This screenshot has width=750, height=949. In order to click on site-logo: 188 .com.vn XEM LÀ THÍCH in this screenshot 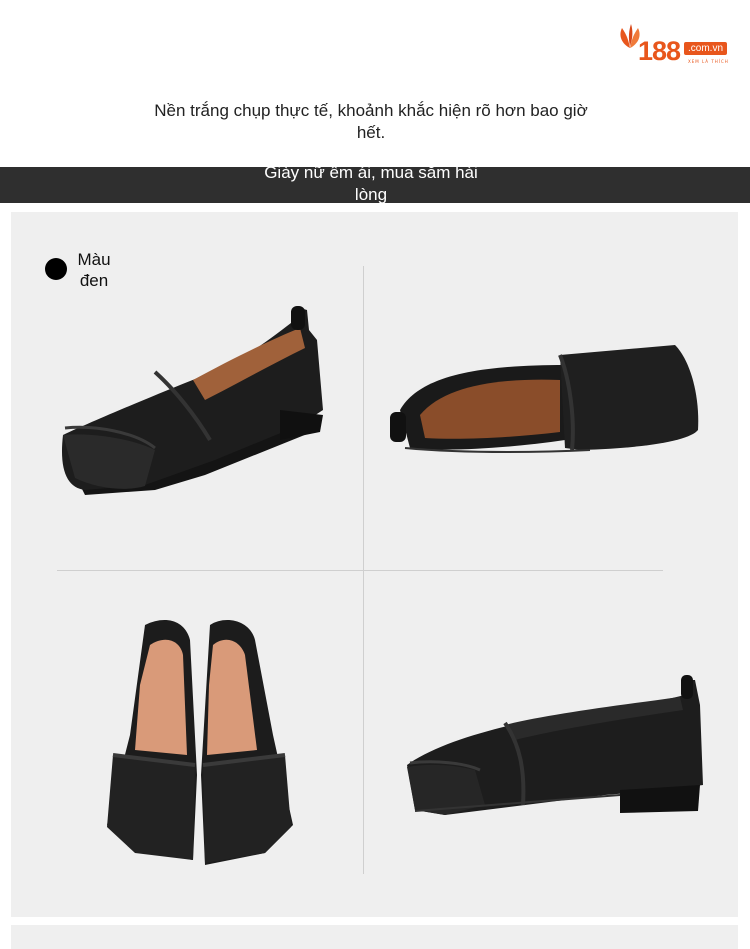, I will do `click(674, 46)`.